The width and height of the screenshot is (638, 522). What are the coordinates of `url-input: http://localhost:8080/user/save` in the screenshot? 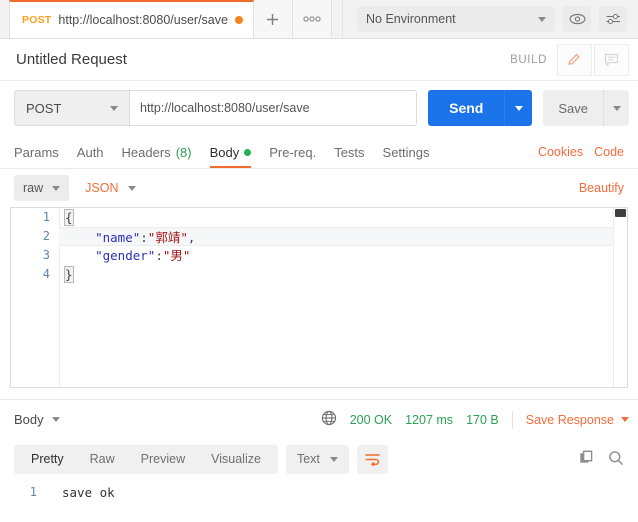 It's located at (273, 108).